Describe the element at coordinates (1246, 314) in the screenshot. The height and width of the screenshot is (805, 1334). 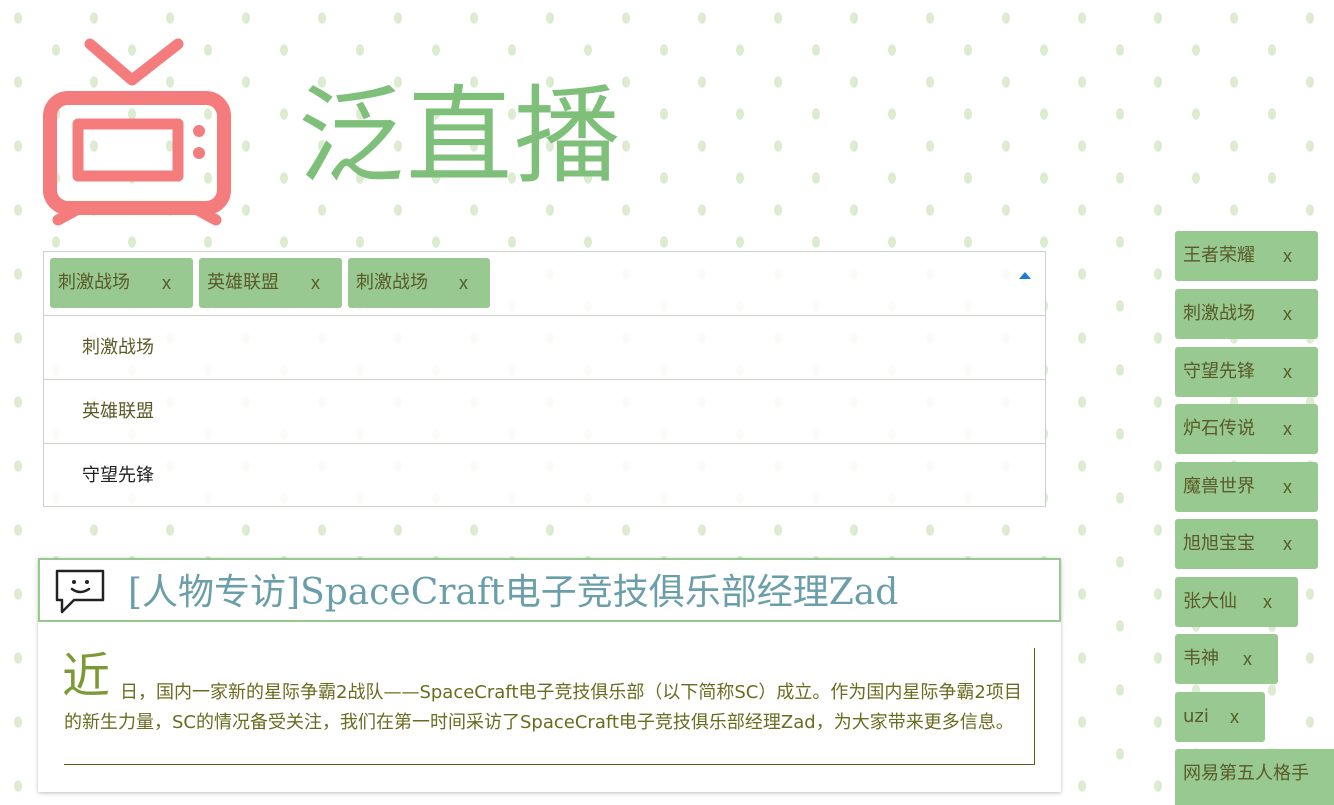
I see `tag-item: 刺激战场 x` at that location.